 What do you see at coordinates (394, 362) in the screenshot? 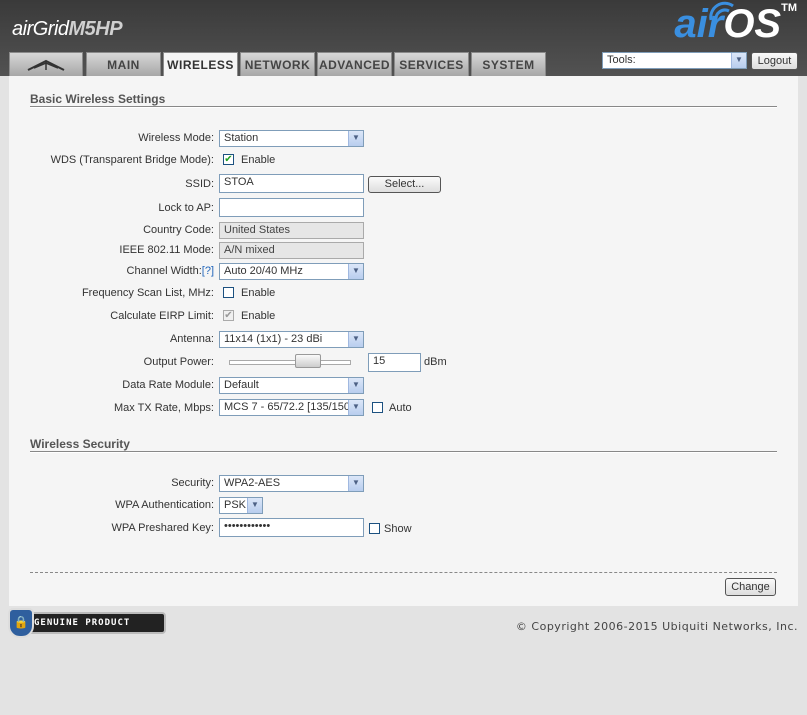
I see `output-power-input: 15` at bounding box center [394, 362].